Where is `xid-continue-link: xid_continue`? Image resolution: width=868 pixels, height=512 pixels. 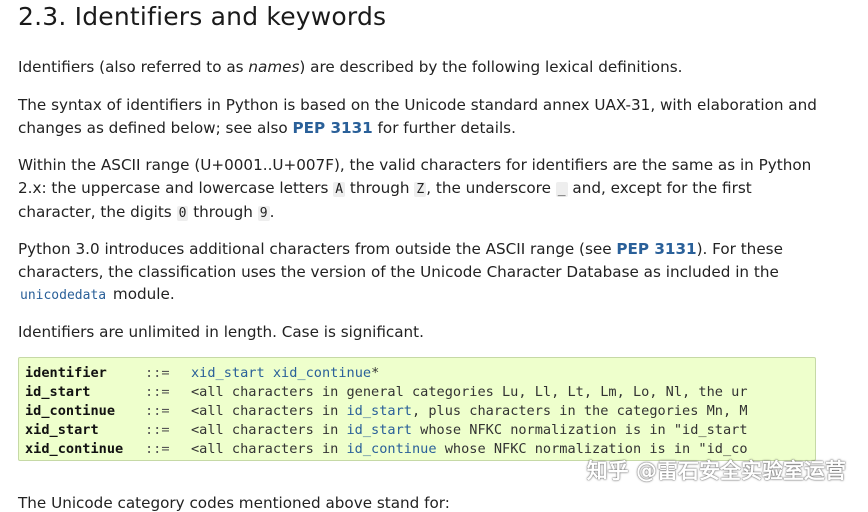 xid-continue-link: xid_continue is located at coordinates (322, 373).